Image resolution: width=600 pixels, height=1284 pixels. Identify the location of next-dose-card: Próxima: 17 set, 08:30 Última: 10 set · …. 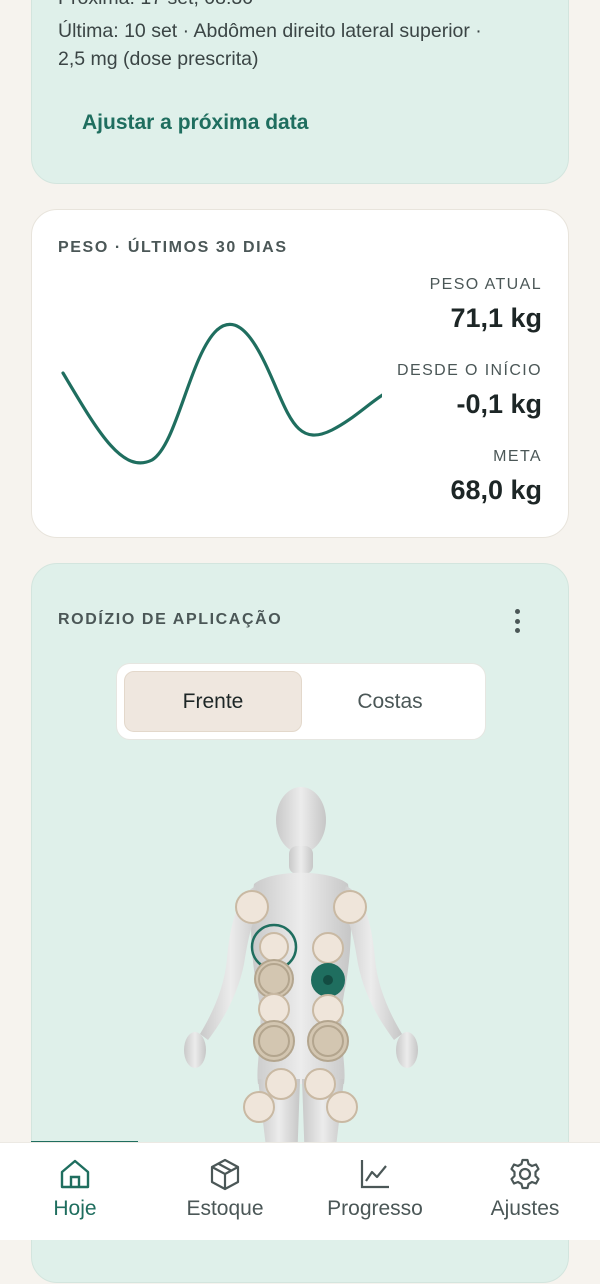
(300, 92).